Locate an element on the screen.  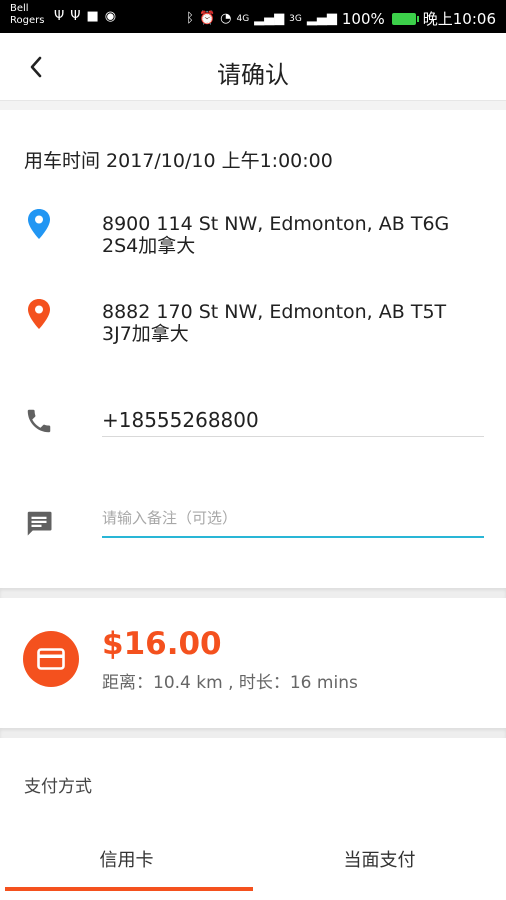
bluetooth-icon: ᛒ is located at coordinates (190, 18).